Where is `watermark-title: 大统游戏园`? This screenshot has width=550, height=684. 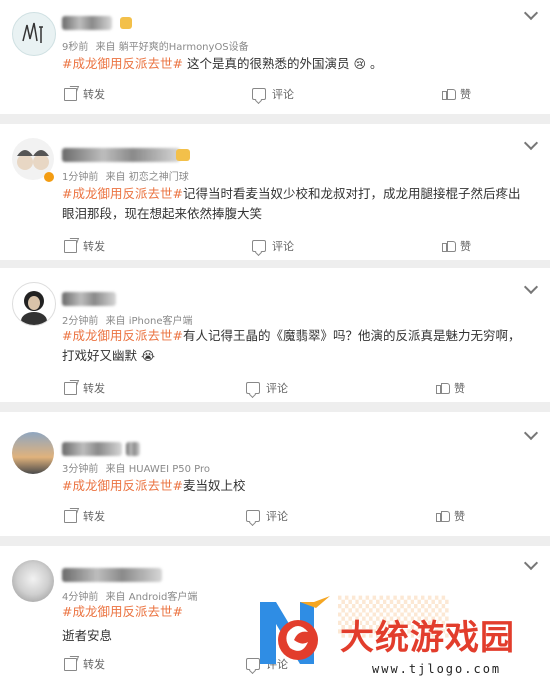
watermark-title: 大统游戏园 is located at coordinates (427, 638).